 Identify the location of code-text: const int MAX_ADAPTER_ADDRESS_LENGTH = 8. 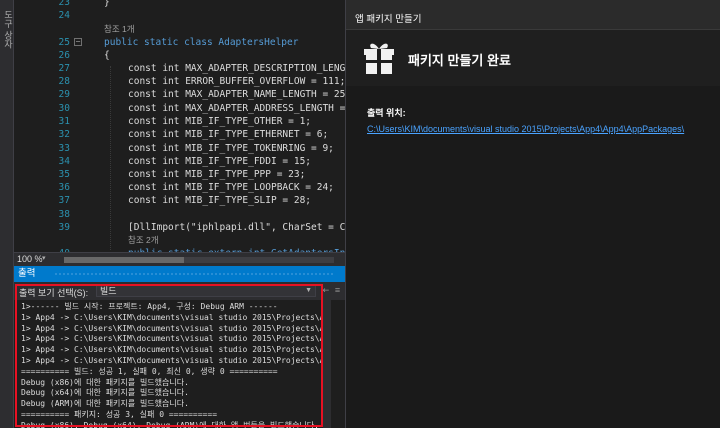
(236, 108).